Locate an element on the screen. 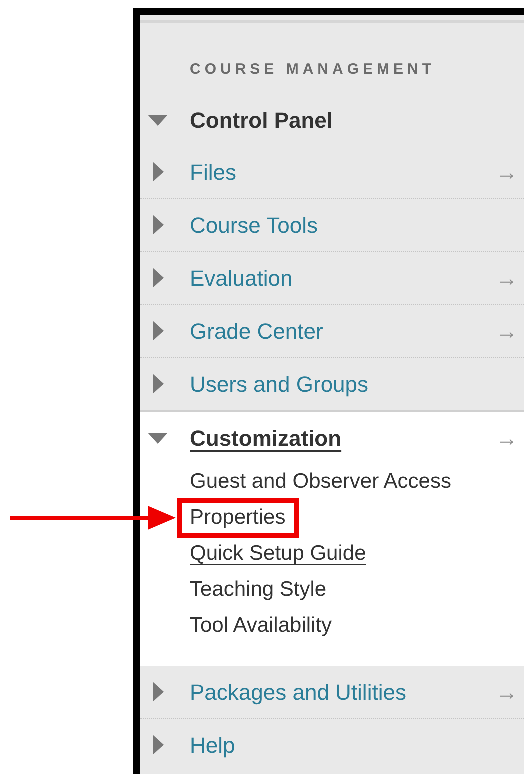 This screenshot has width=524, height=774. menu-item: Files is located at coordinates (213, 172).